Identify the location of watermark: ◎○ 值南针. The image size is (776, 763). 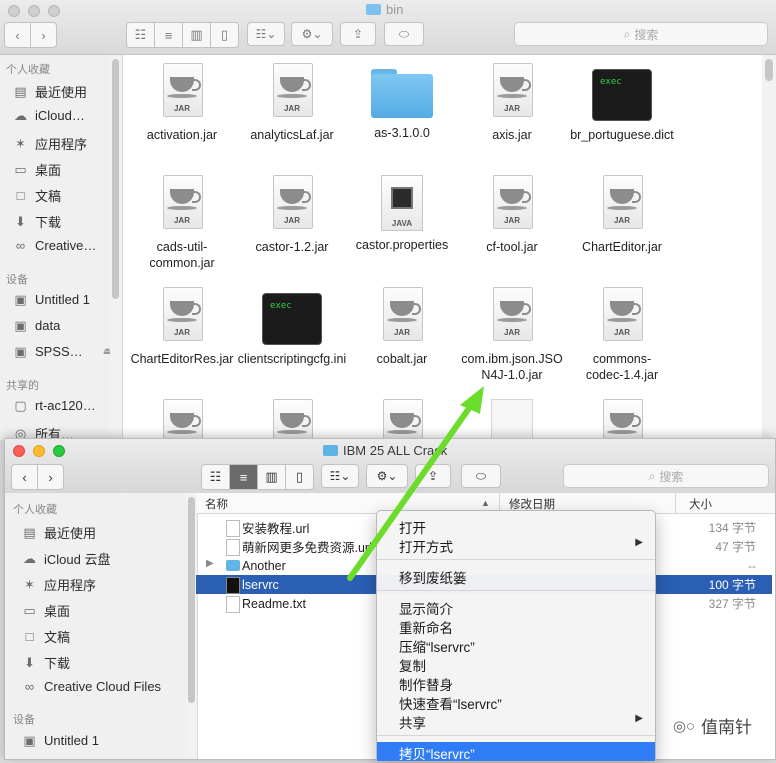
(712, 725).